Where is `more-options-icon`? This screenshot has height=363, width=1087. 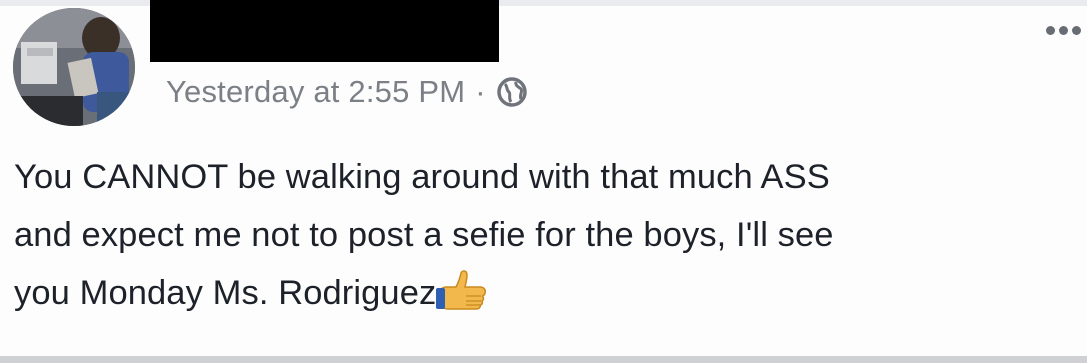 more-options-icon is located at coordinates (1063, 30).